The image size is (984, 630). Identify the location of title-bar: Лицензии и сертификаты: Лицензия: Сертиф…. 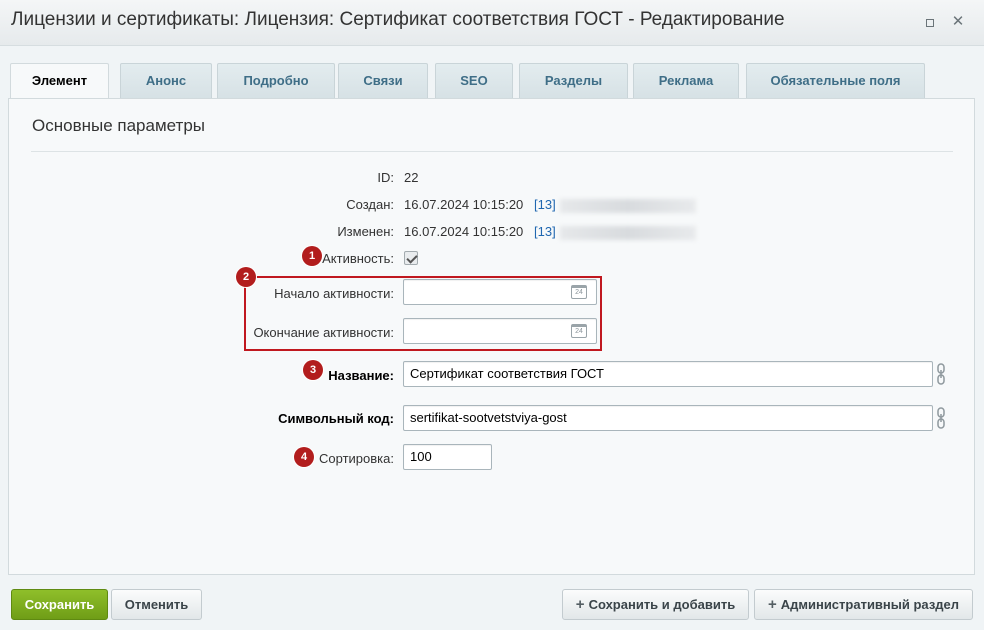
(492, 23).